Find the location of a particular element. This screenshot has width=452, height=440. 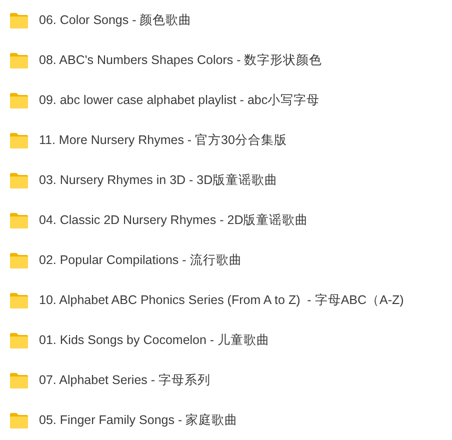

folder-name: 07. Alphabet Series - 字母系列 is located at coordinates (125, 380).